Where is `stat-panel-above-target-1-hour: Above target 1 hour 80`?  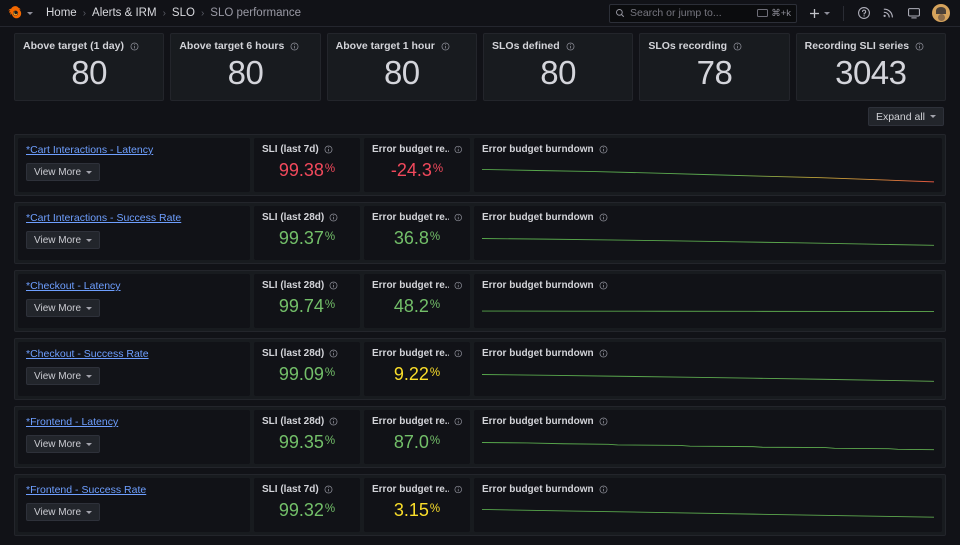 stat-panel-above-target-1-hour: Above target 1 hour 80 is located at coordinates (401, 67).